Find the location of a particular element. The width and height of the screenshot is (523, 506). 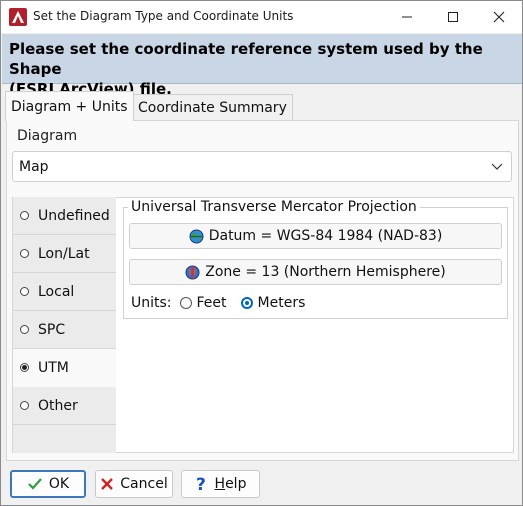

globe-icon is located at coordinates (196, 236).